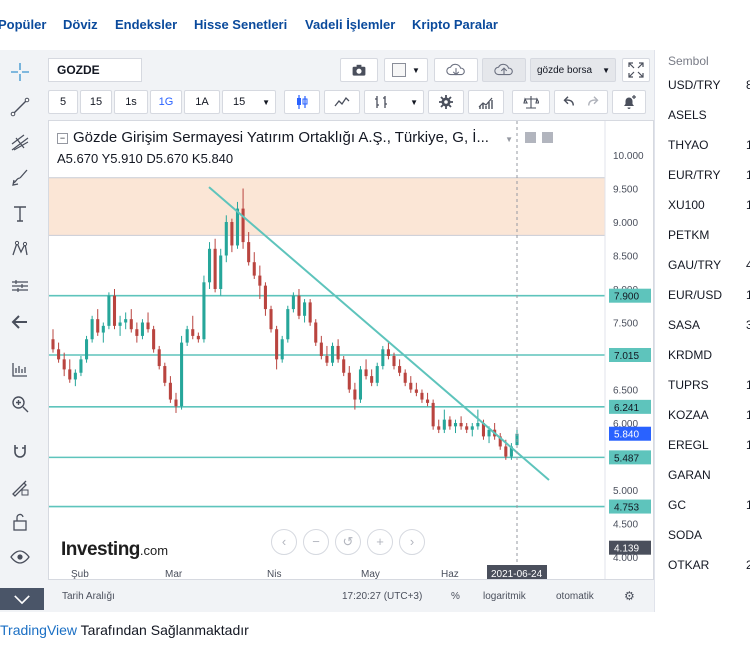  What do you see at coordinates (531, 102) in the screenshot?
I see `compare-scale-button` at bounding box center [531, 102].